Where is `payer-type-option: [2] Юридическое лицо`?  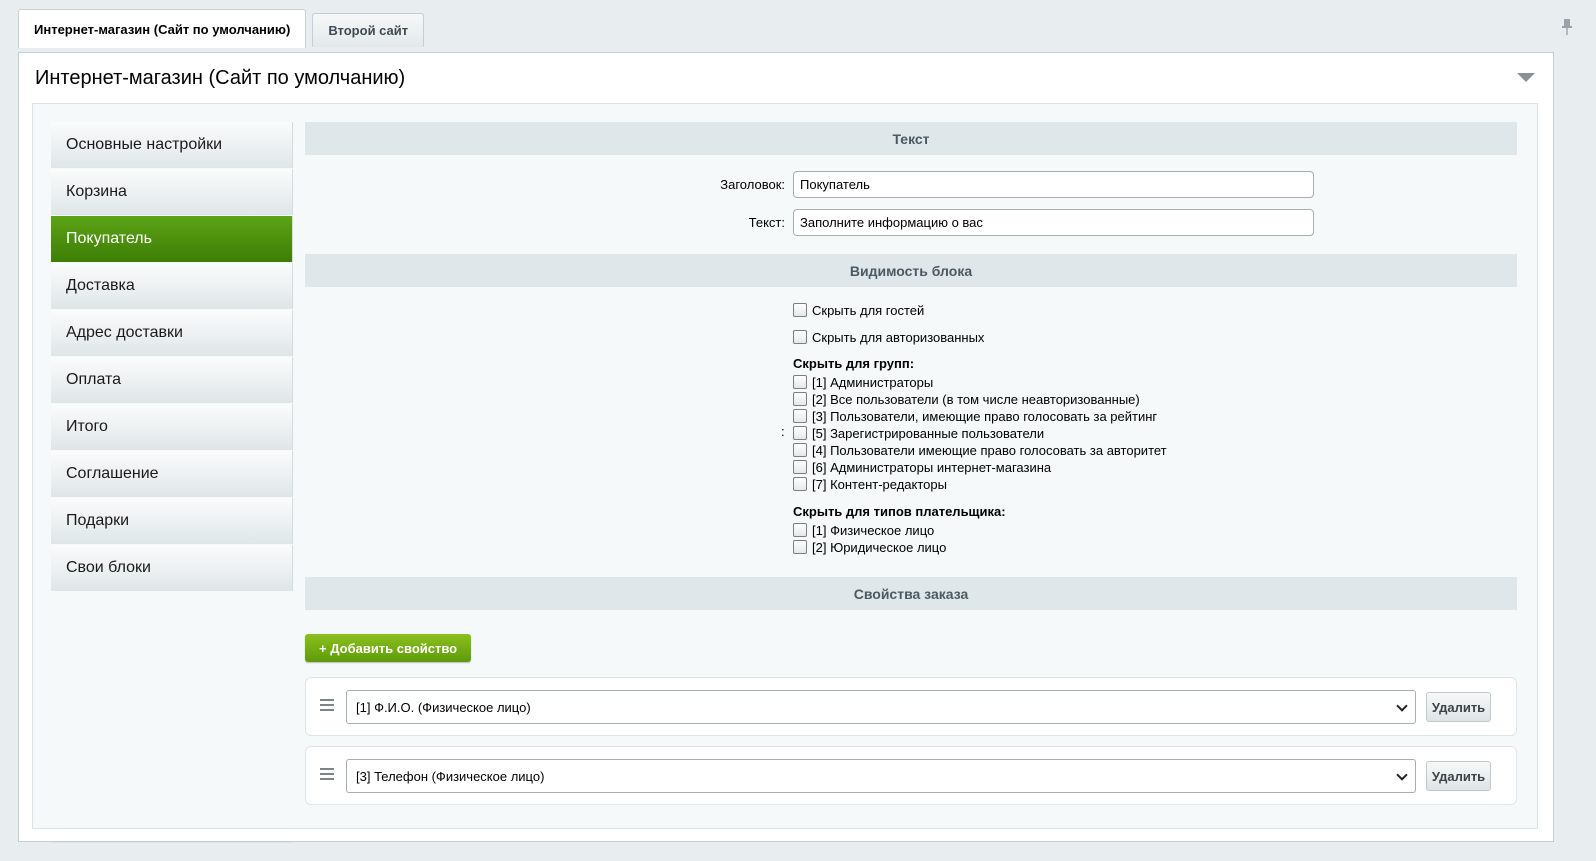
payer-type-option: [2] Юридическое лицо is located at coordinates (869, 547).